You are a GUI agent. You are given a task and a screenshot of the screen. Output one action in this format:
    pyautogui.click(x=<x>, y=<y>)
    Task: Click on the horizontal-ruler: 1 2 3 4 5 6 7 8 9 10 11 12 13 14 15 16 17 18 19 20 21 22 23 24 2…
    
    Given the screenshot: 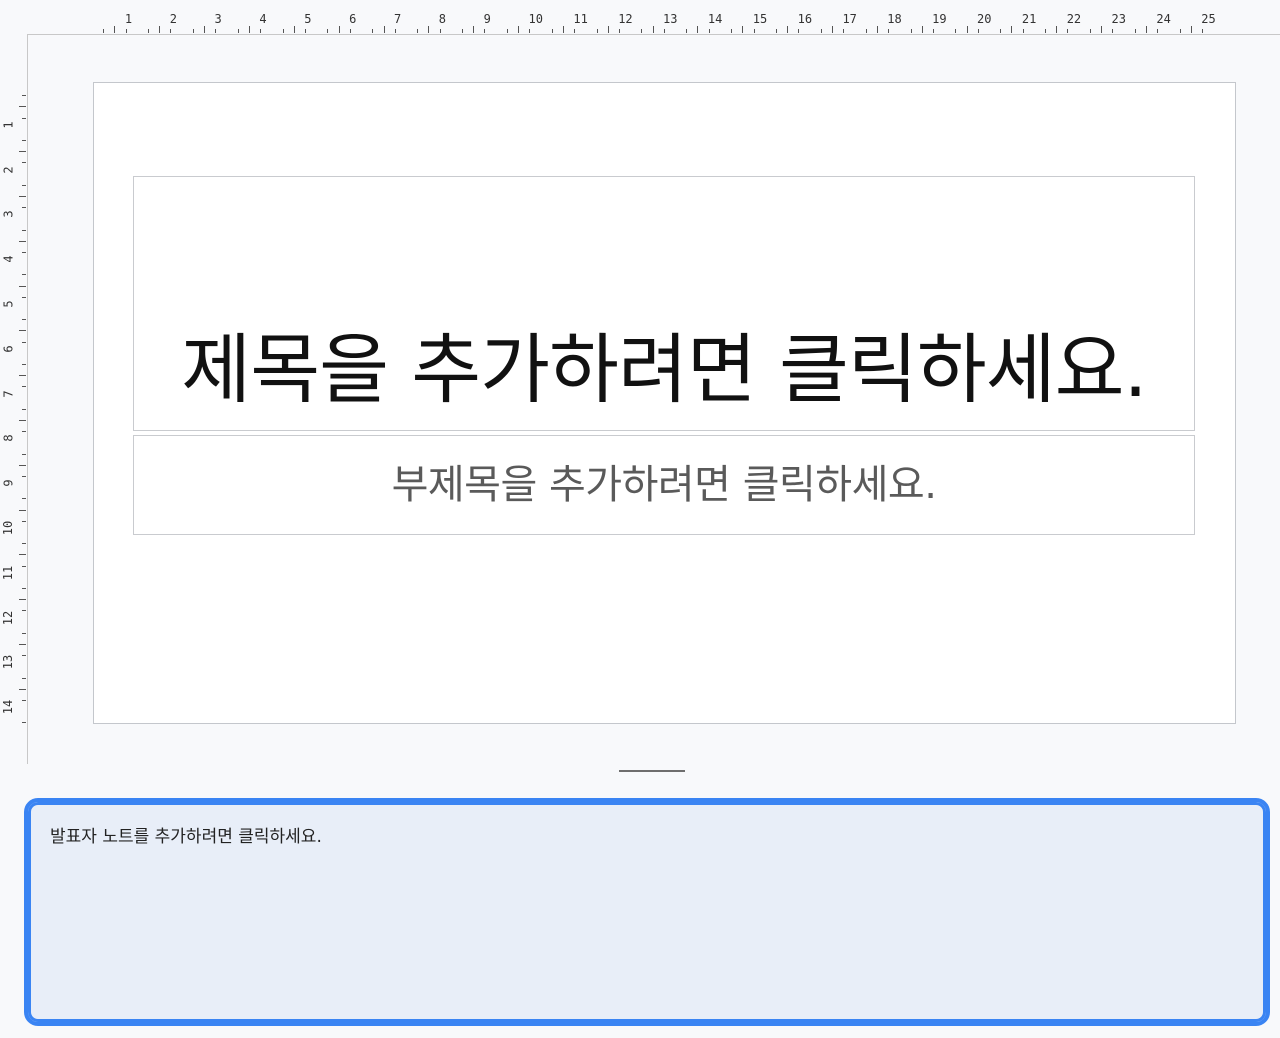 What is the action you would take?
    pyautogui.click(x=653, y=17)
    